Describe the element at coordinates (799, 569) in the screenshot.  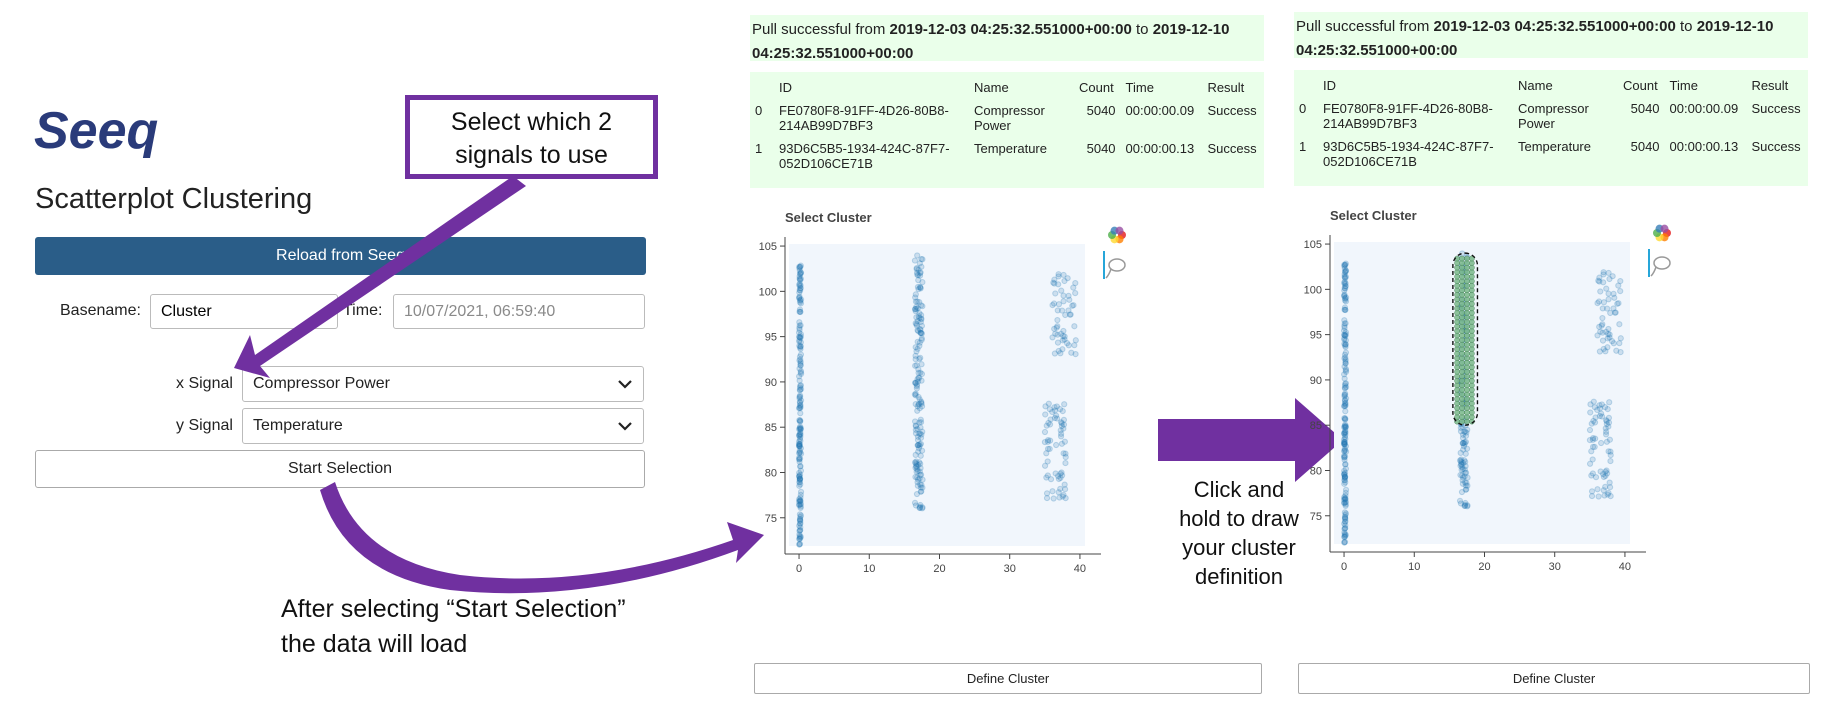
I see `x-tick-label: 0` at that location.